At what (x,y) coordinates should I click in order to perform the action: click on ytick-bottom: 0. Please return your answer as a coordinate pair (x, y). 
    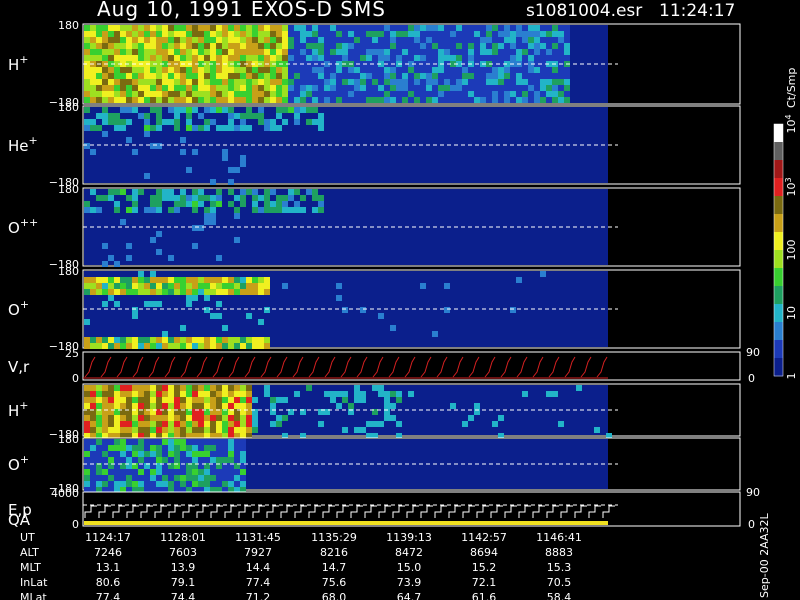
    Looking at the image, I should click on (75, 524).